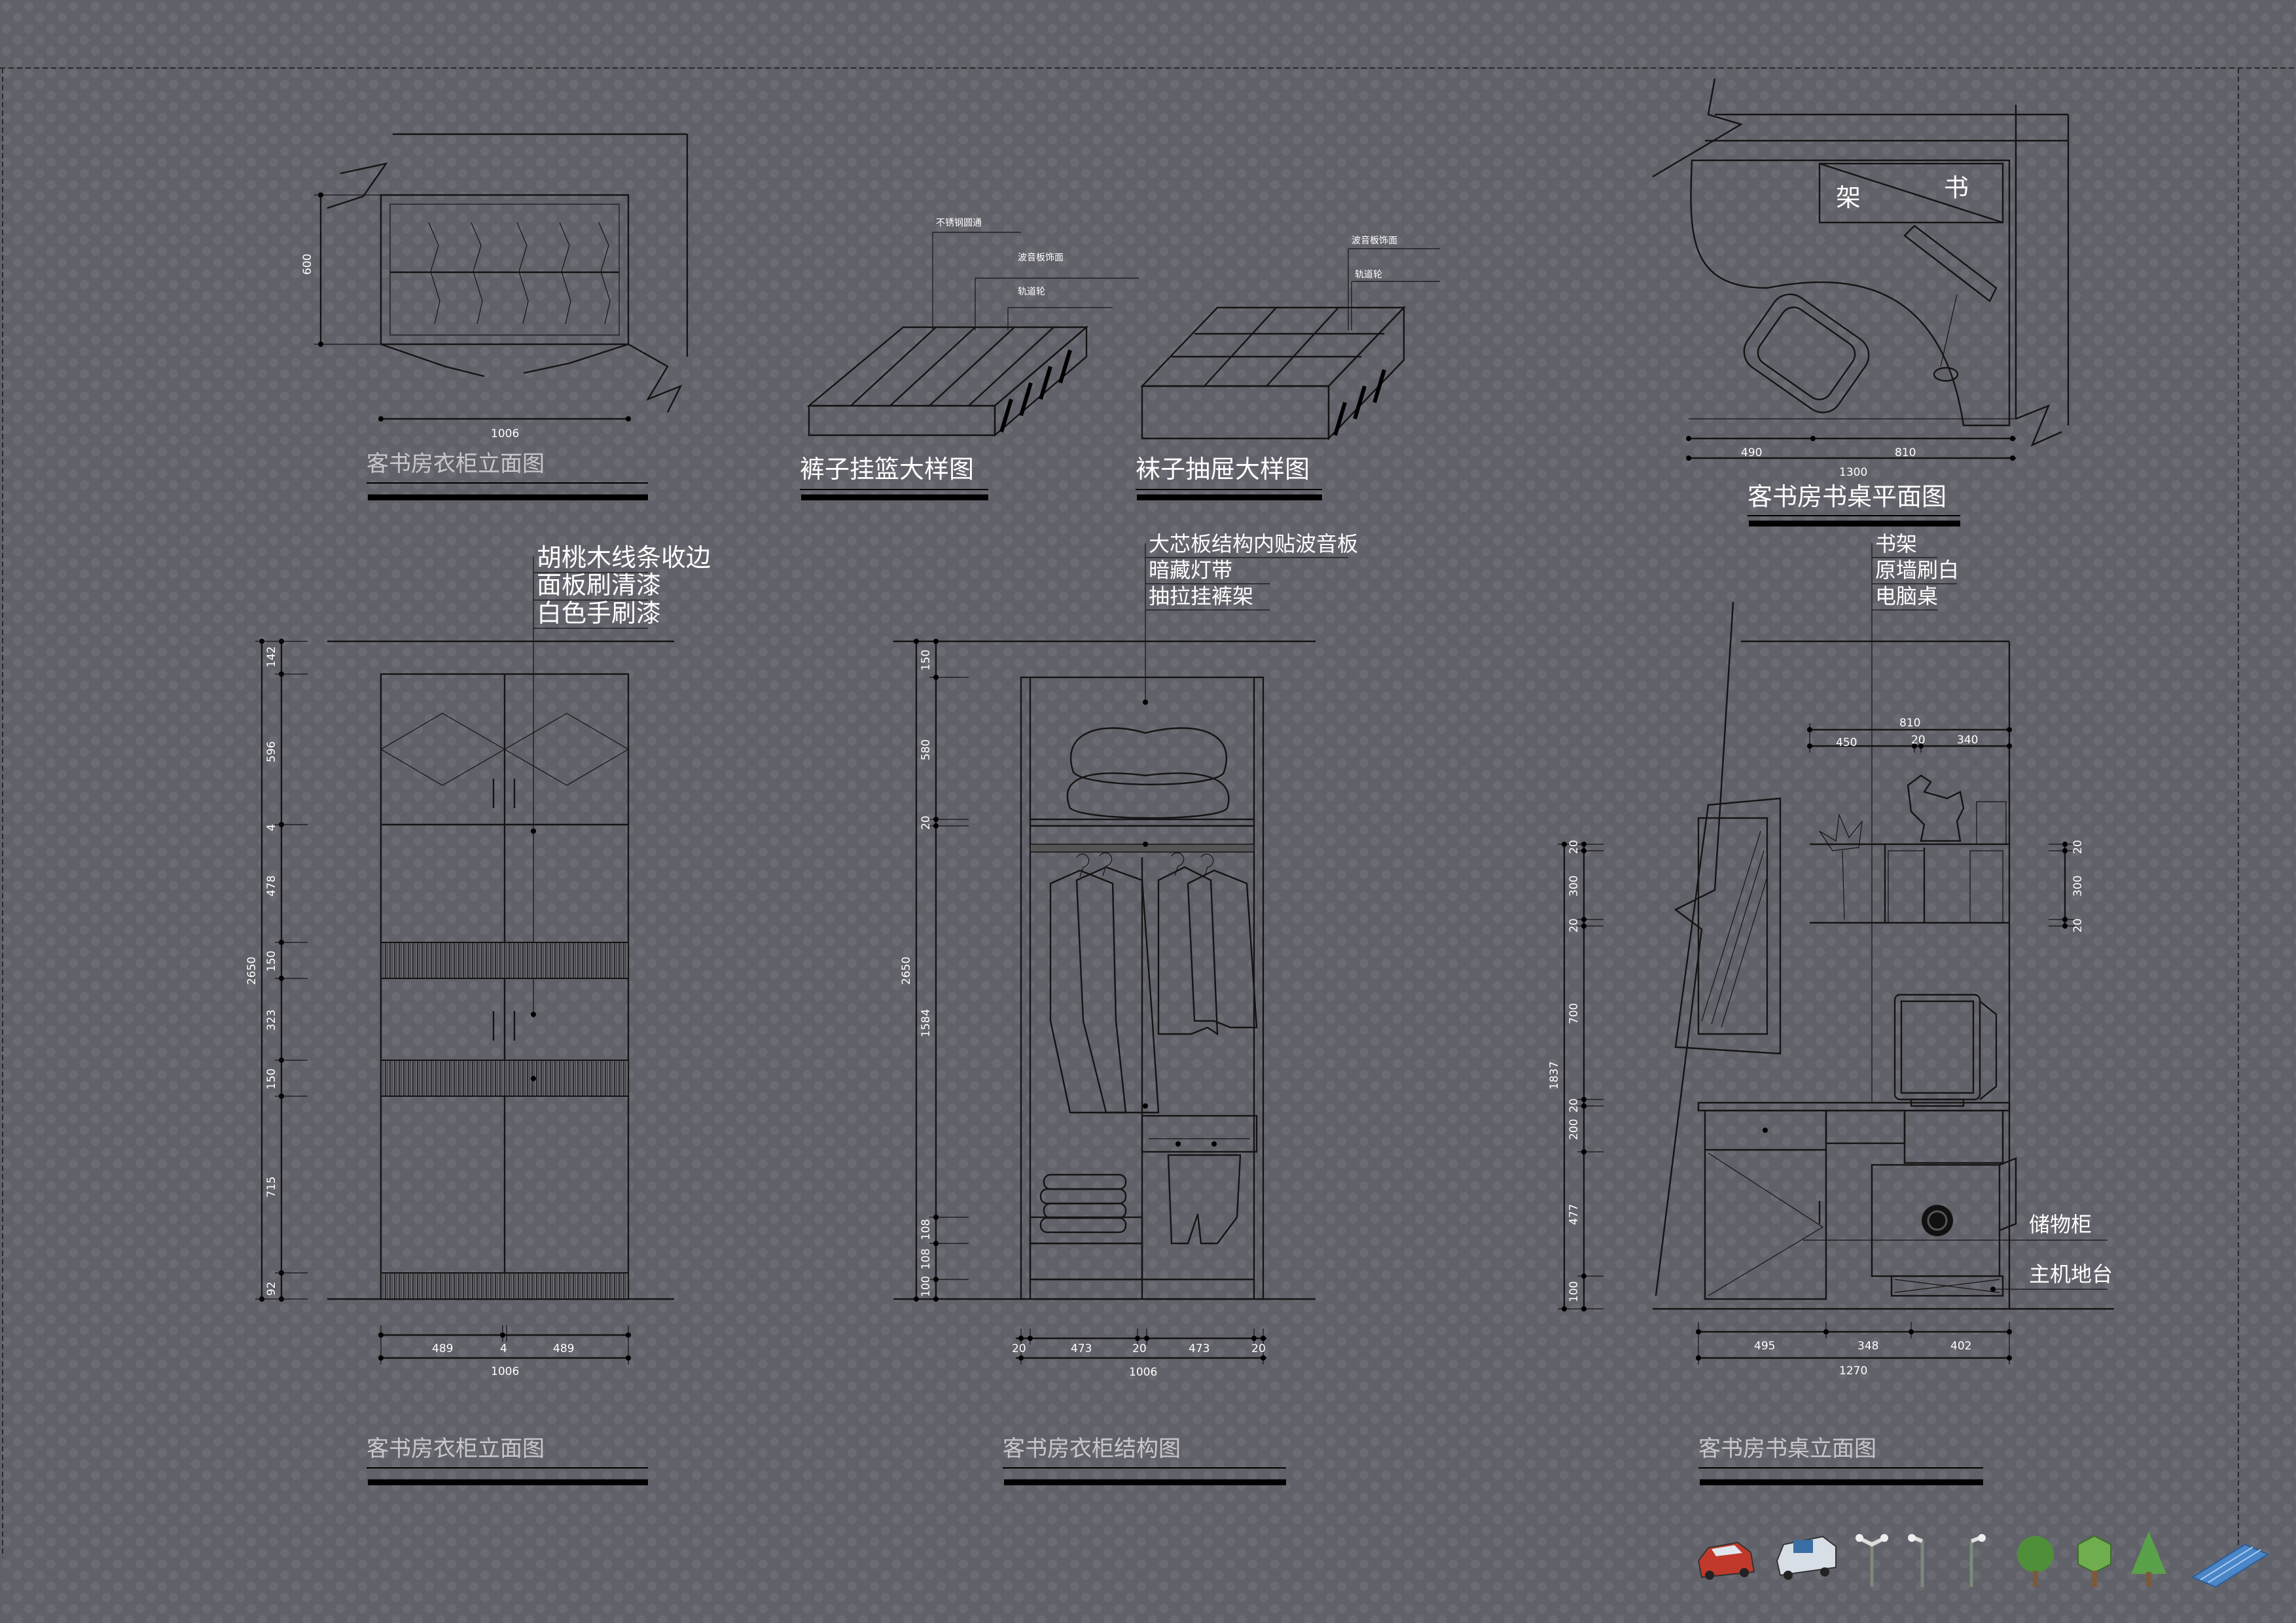 This screenshot has height=1623, width=2296. I want to click on desk-elevation-title: 客书房书桌立面图, so click(1787, 1449).